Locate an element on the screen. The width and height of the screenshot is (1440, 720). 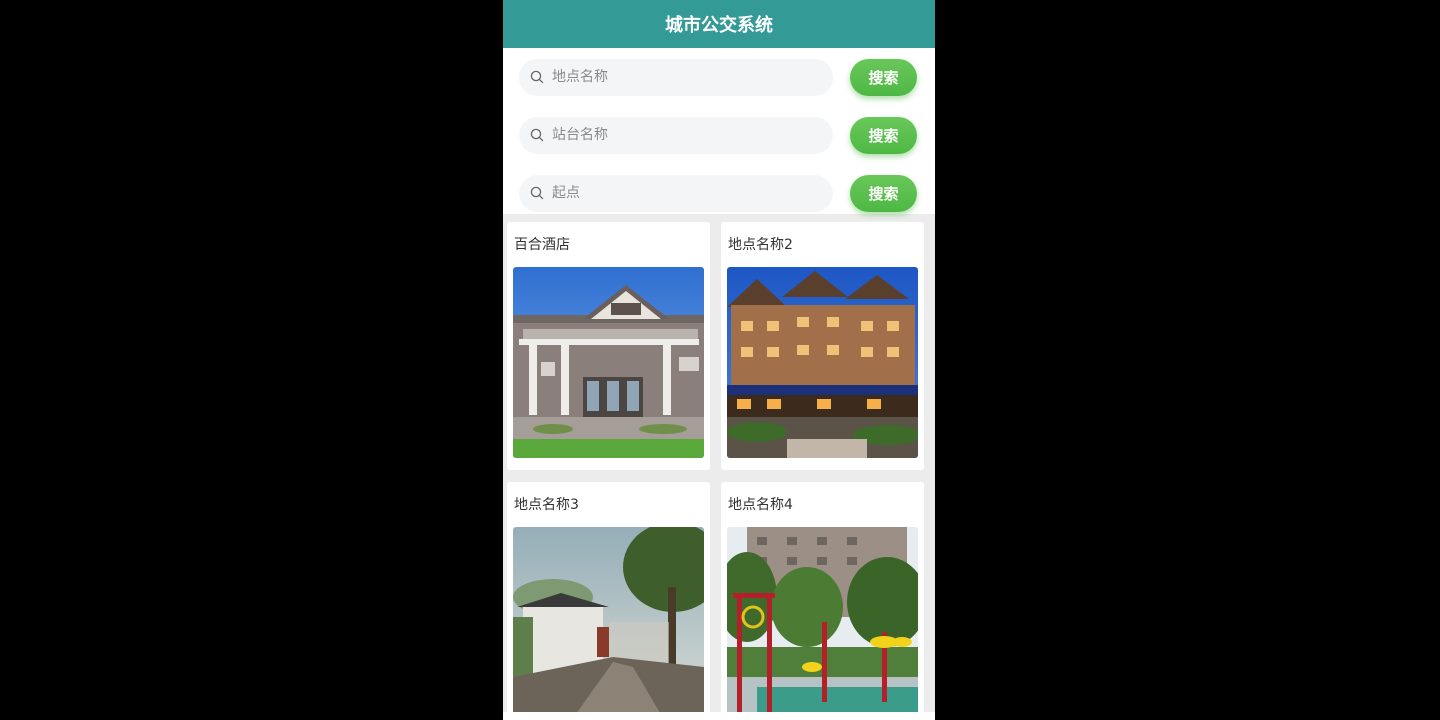
place-card-title: 百合酒店 is located at coordinates (542, 245).